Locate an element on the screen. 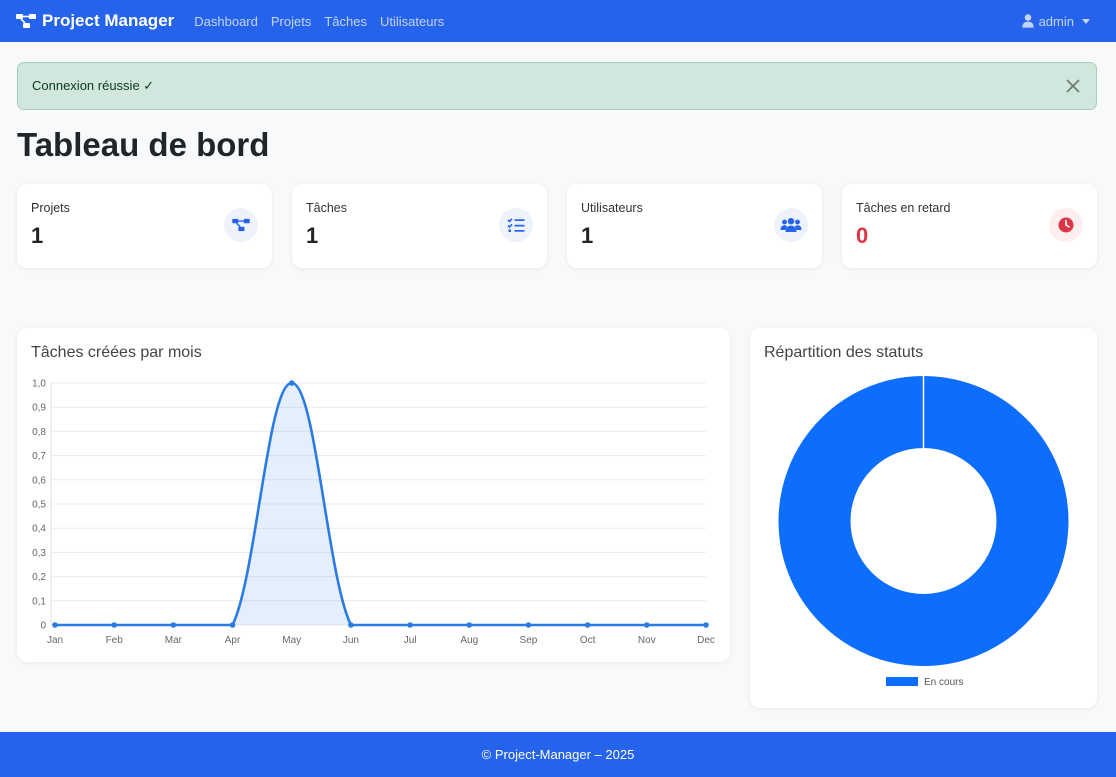 Image resolution: width=1116 pixels, height=777 pixels. nav-link-taches: Tâches is located at coordinates (345, 21).